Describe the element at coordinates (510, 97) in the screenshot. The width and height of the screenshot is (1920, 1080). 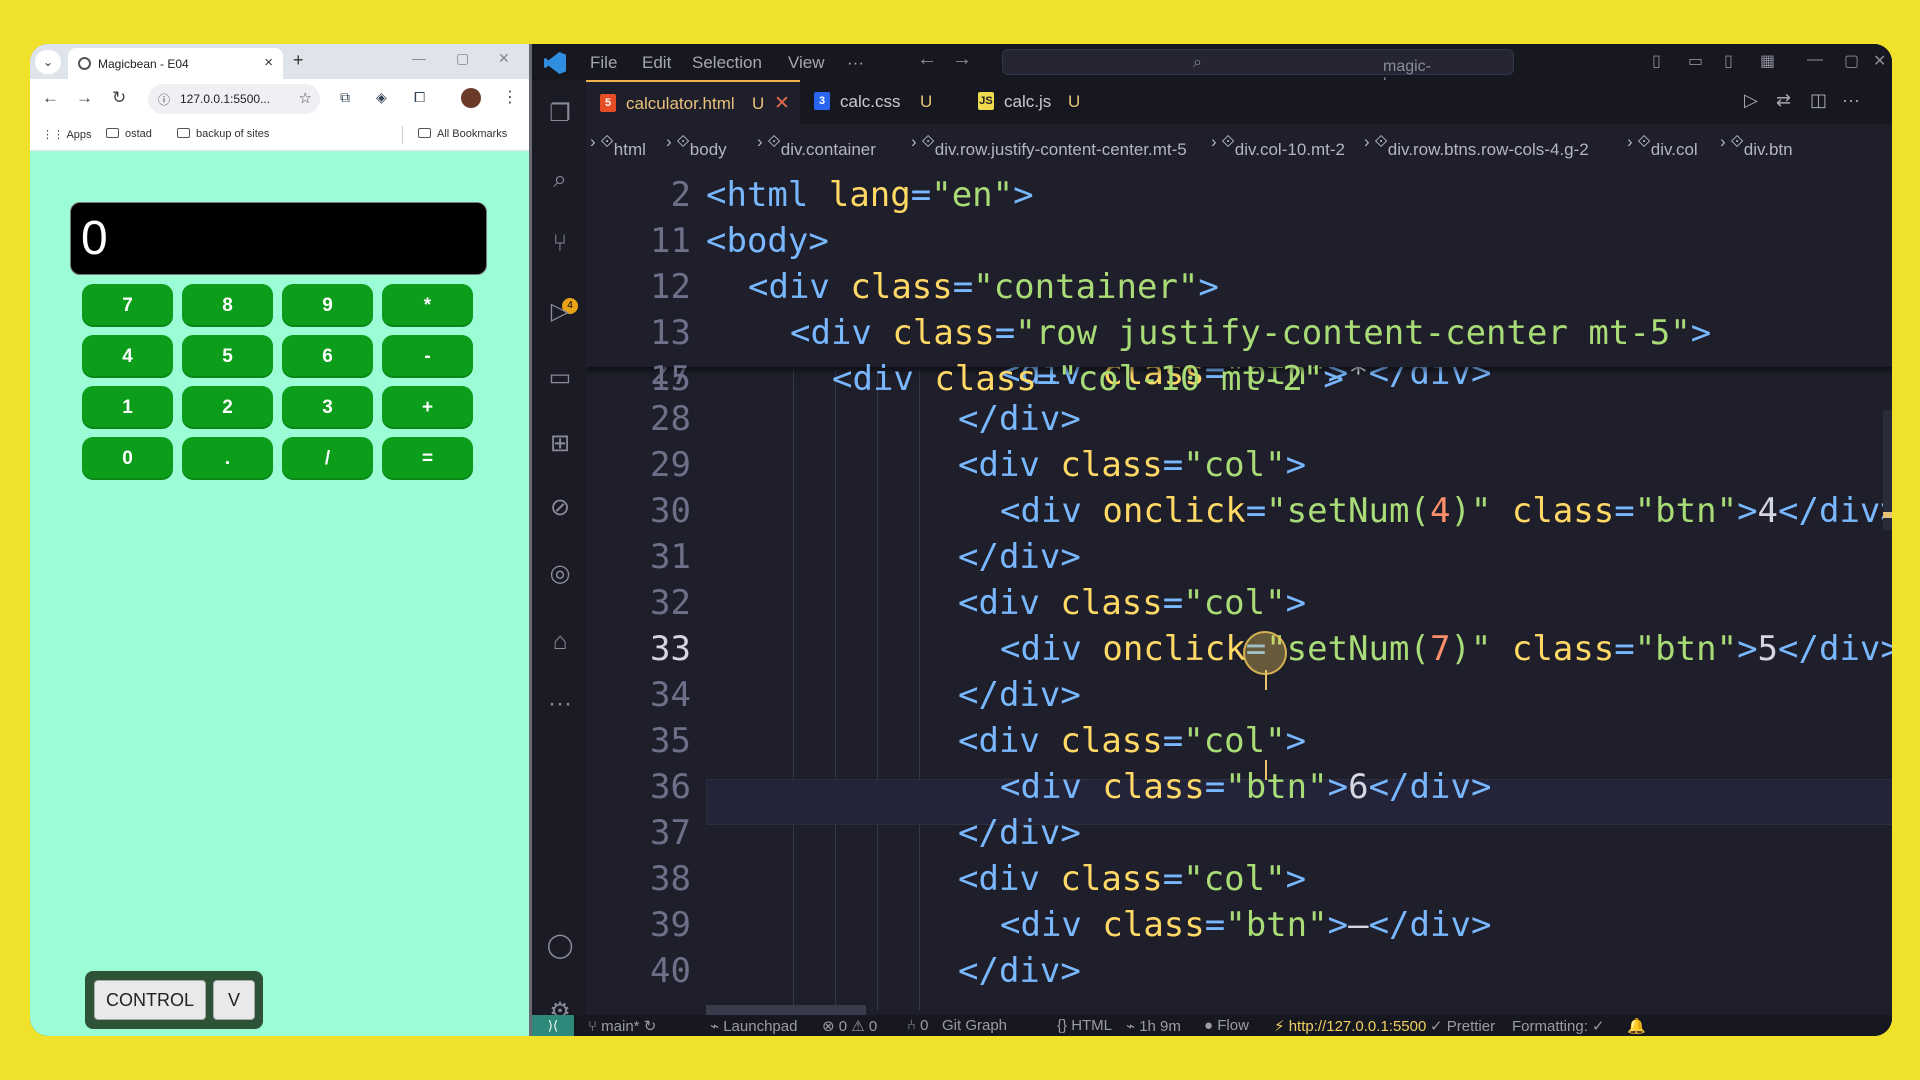
I see `browser-menu-icon: ⋮` at that location.